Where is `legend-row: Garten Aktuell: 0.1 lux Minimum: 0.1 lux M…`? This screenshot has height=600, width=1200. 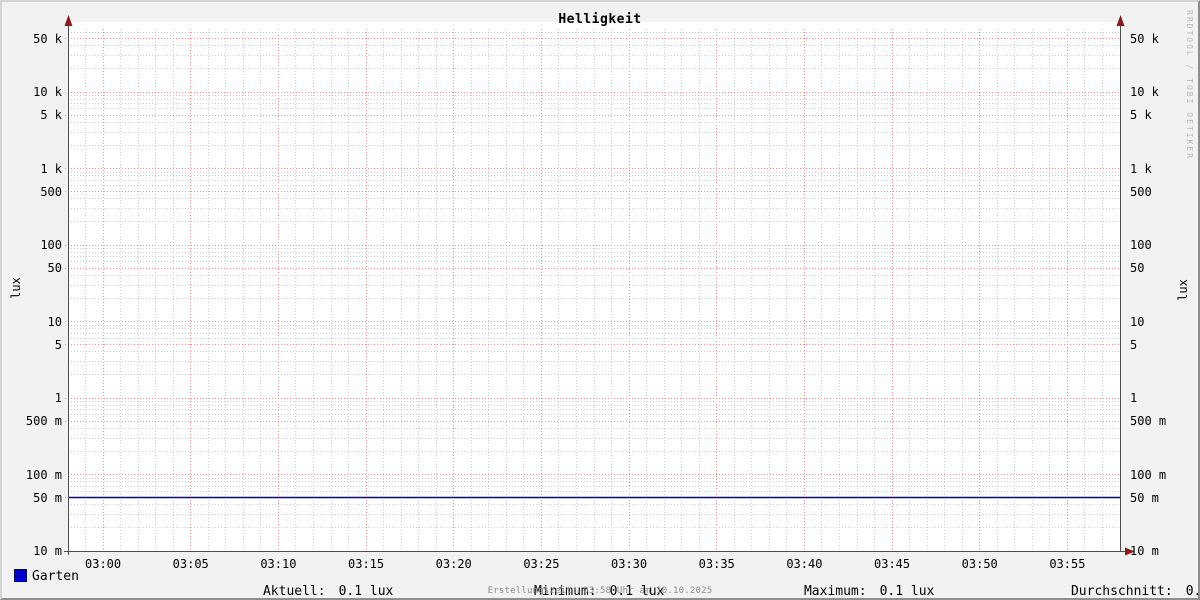
legend-row: Garten Aktuell: 0.1 lux Minimum: 0.1 lux M… is located at coordinates (600, 583).